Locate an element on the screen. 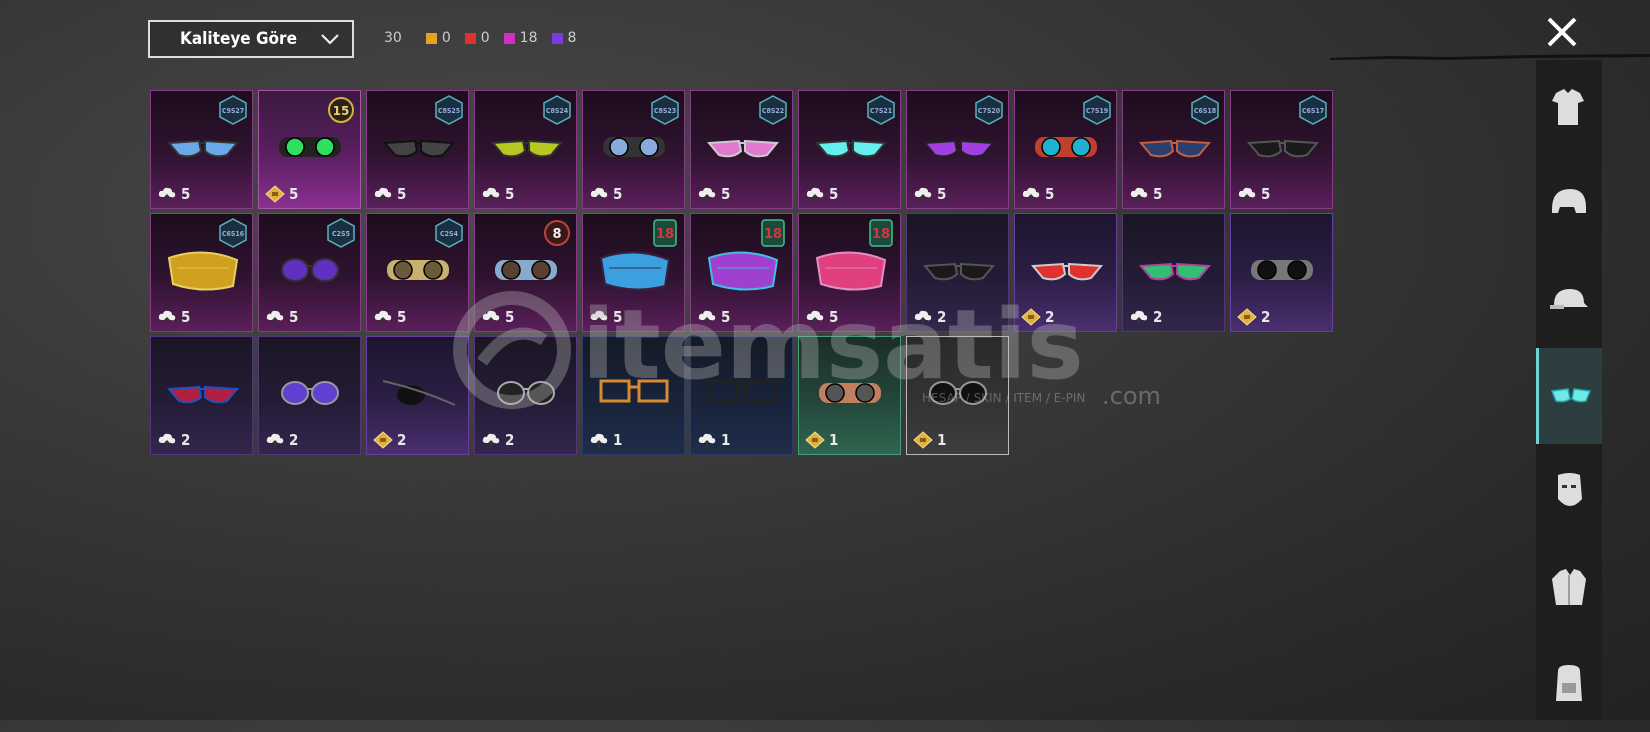 The image size is (1650, 732). goggle-copper-glasses-icon is located at coordinates (850, 393).